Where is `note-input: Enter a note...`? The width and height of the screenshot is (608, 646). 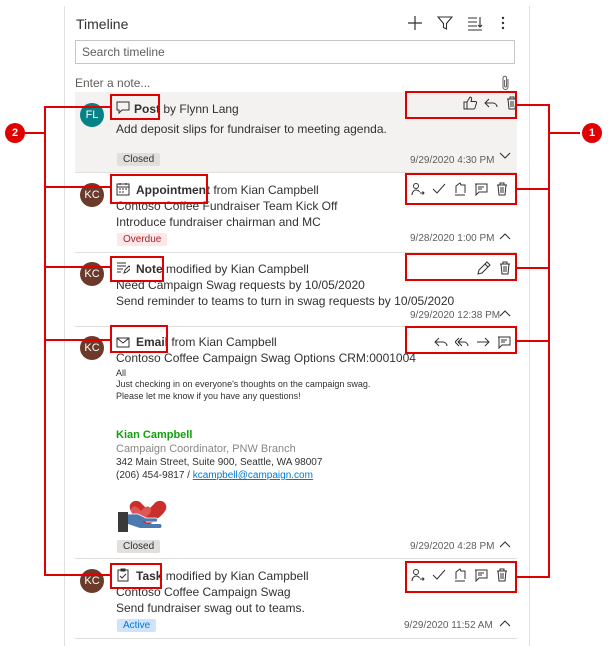
note-input: Enter a note... is located at coordinates (112, 83).